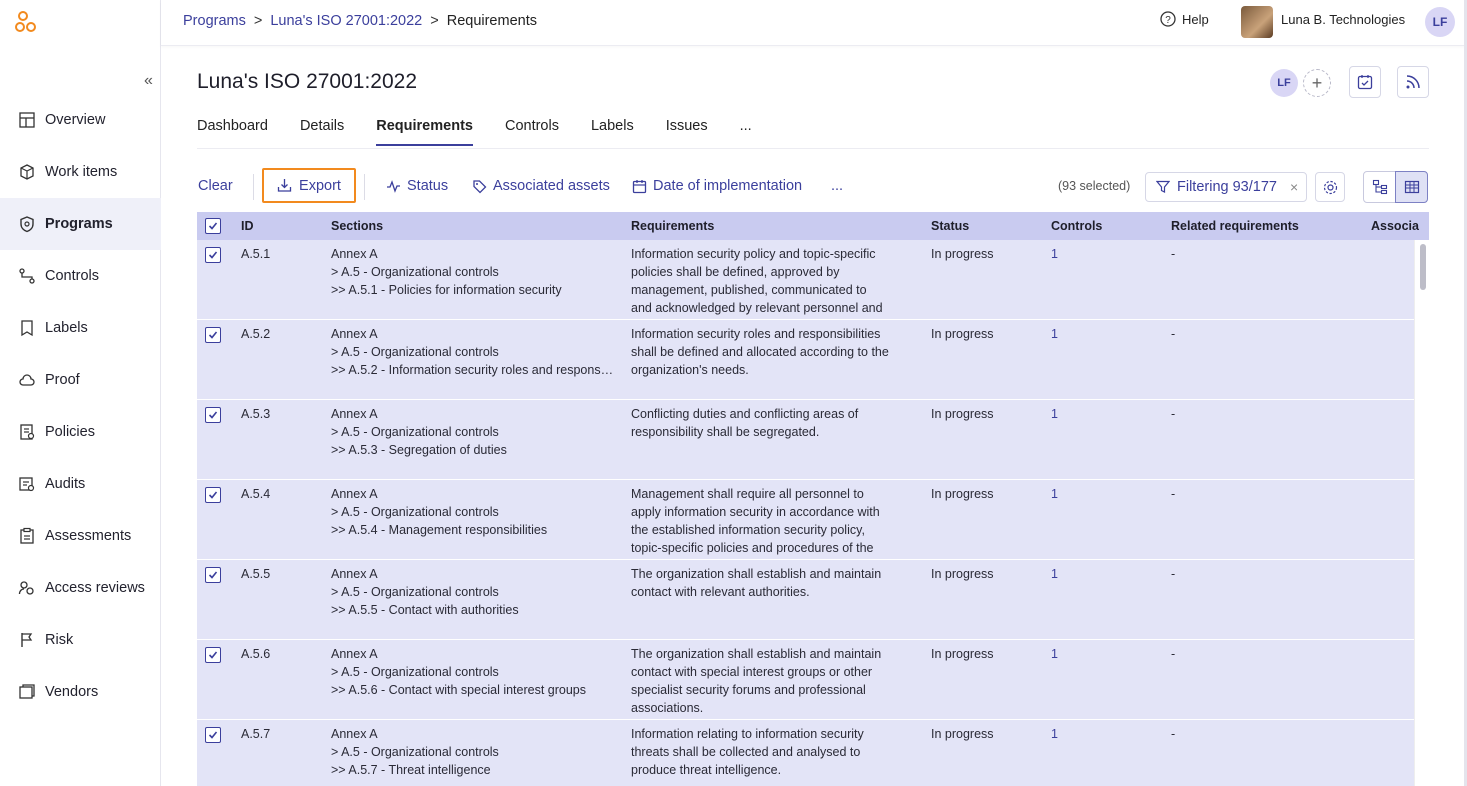 The width and height of the screenshot is (1467, 786). What do you see at coordinates (80, 484) in the screenshot?
I see `sidebar-item-audits: Audits` at bounding box center [80, 484].